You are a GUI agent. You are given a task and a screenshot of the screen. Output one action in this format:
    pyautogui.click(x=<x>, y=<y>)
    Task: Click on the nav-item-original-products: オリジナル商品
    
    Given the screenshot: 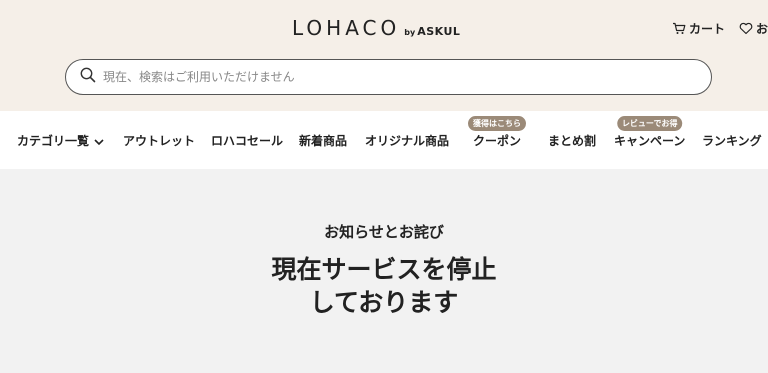 What is the action you would take?
    pyautogui.click(x=407, y=140)
    